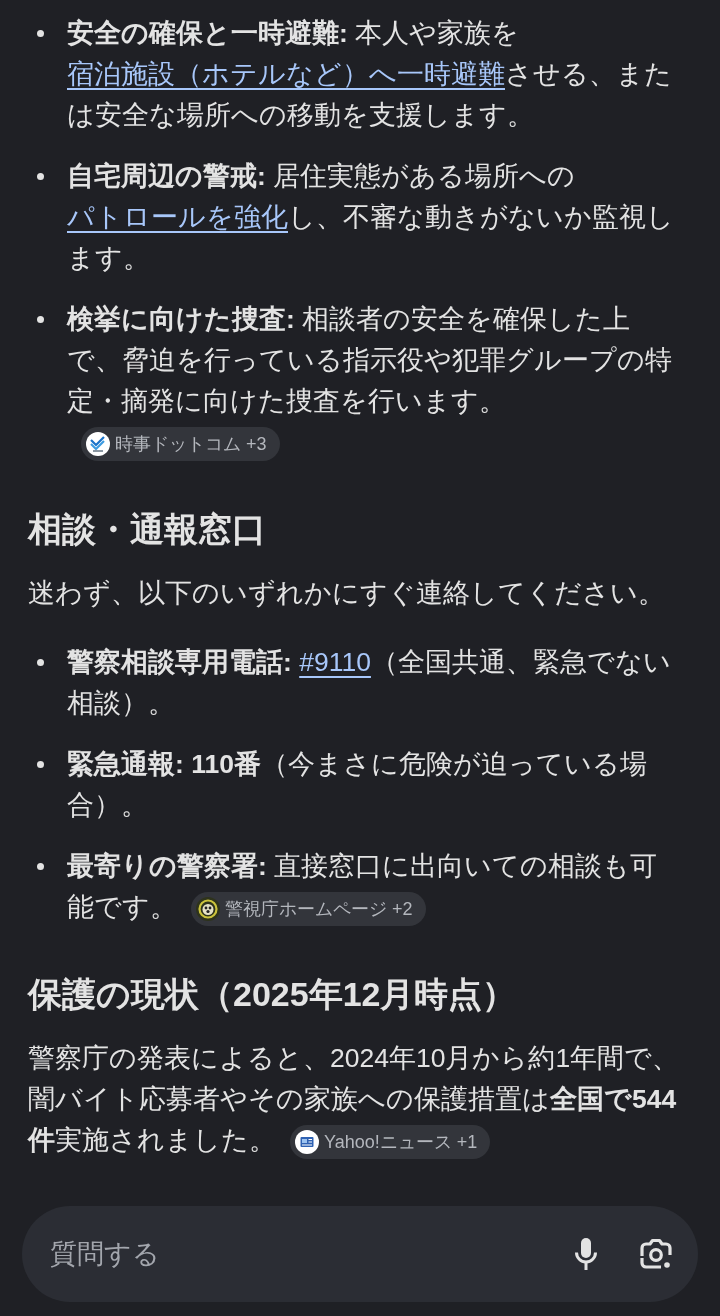  What do you see at coordinates (357, 785) in the screenshot?
I see `list-item-text: 緊急通報: 110番（今まさに危険が迫っている場合）。` at bounding box center [357, 785].